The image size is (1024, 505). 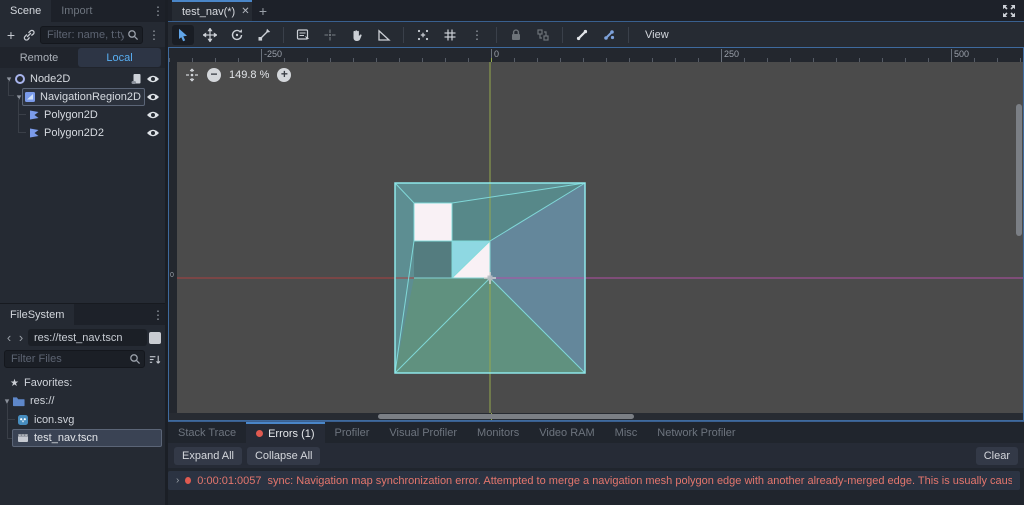 What do you see at coordinates (260, 433) in the screenshot?
I see `error-dot-icon` at bounding box center [260, 433].